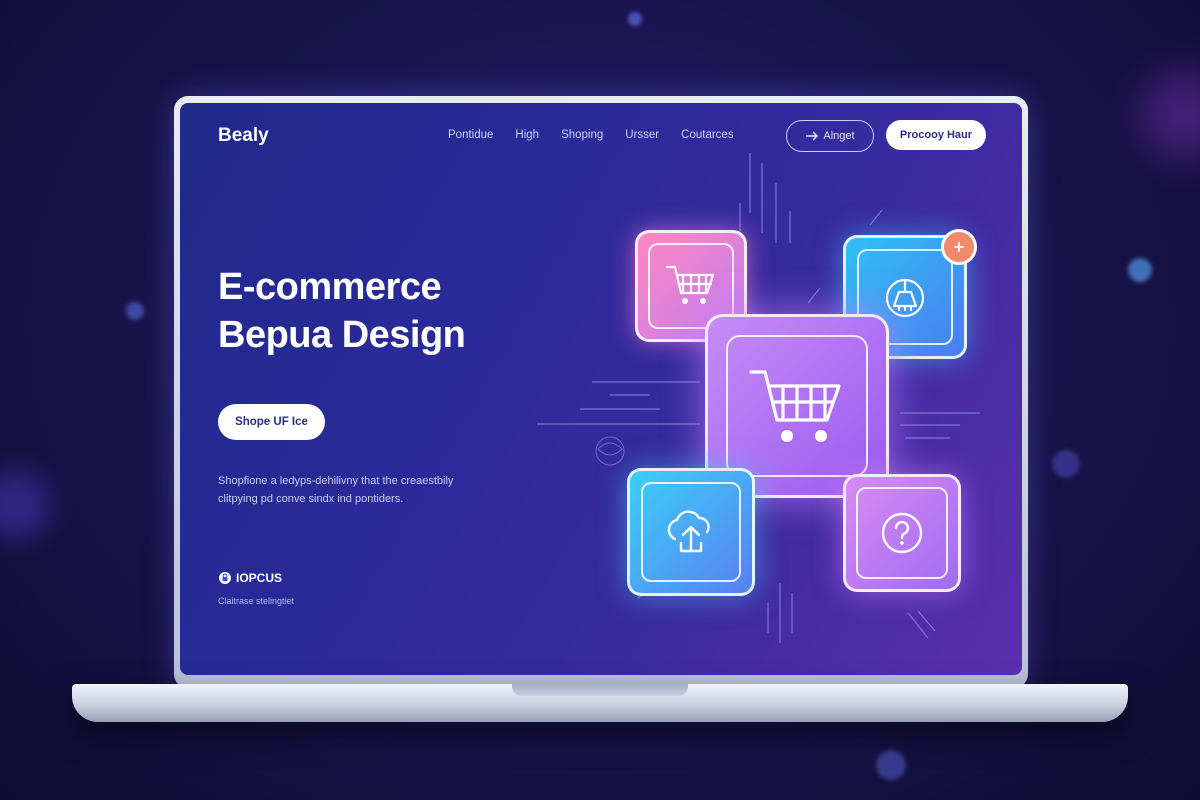 The width and height of the screenshot is (1200, 800). I want to click on help-tile, so click(902, 533).